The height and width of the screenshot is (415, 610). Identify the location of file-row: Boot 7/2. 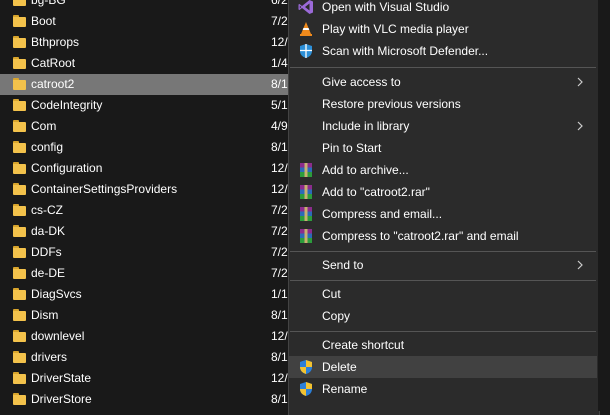
(145, 21).